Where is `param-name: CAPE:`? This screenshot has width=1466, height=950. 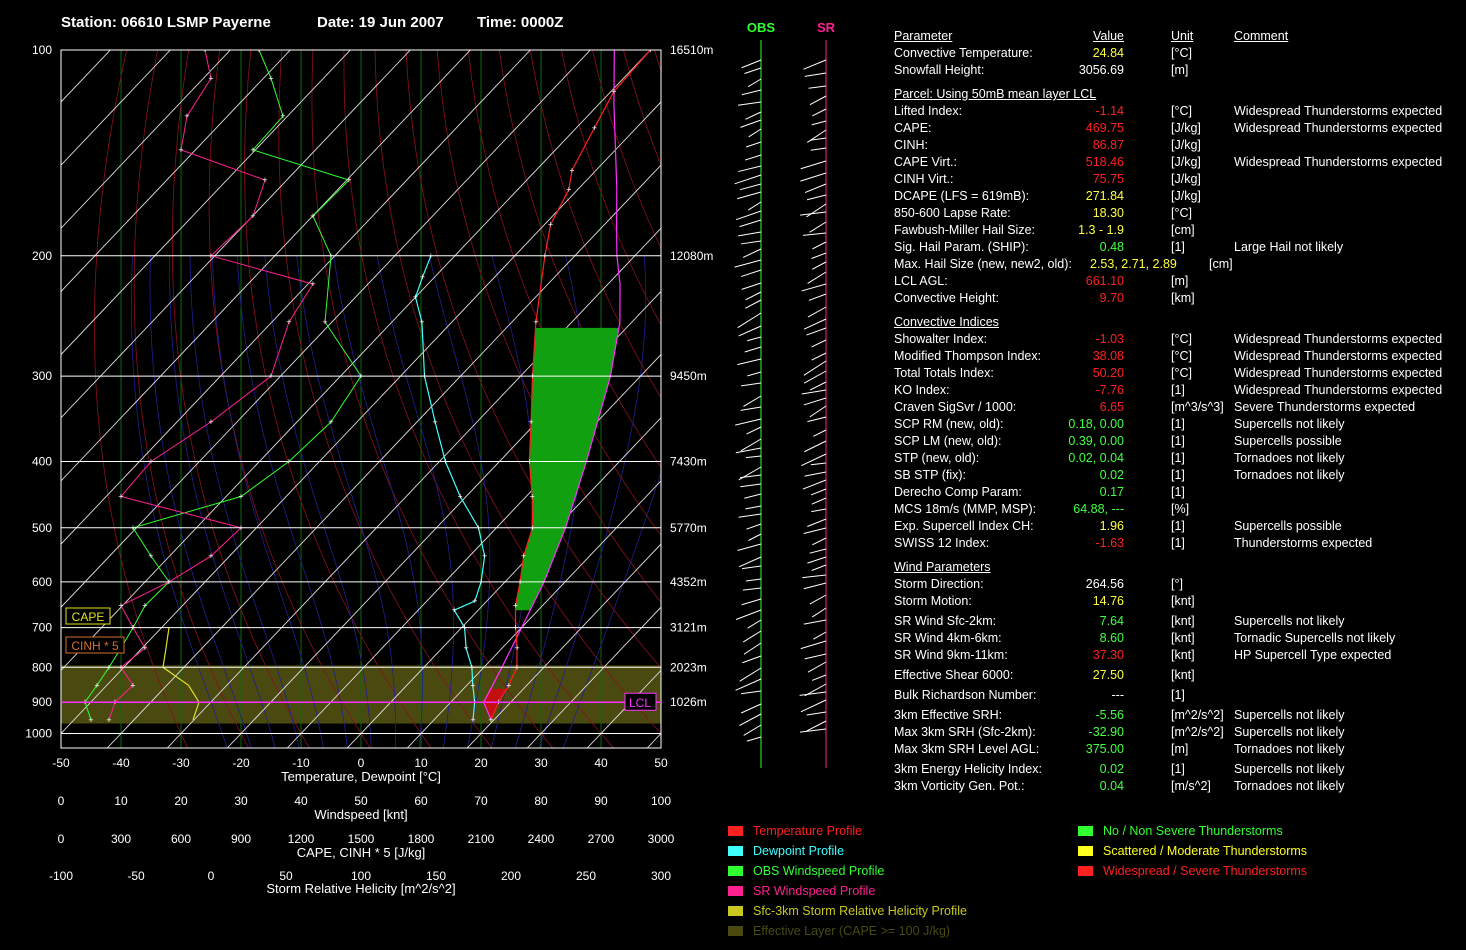 param-name: CAPE: is located at coordinates (913, 128).